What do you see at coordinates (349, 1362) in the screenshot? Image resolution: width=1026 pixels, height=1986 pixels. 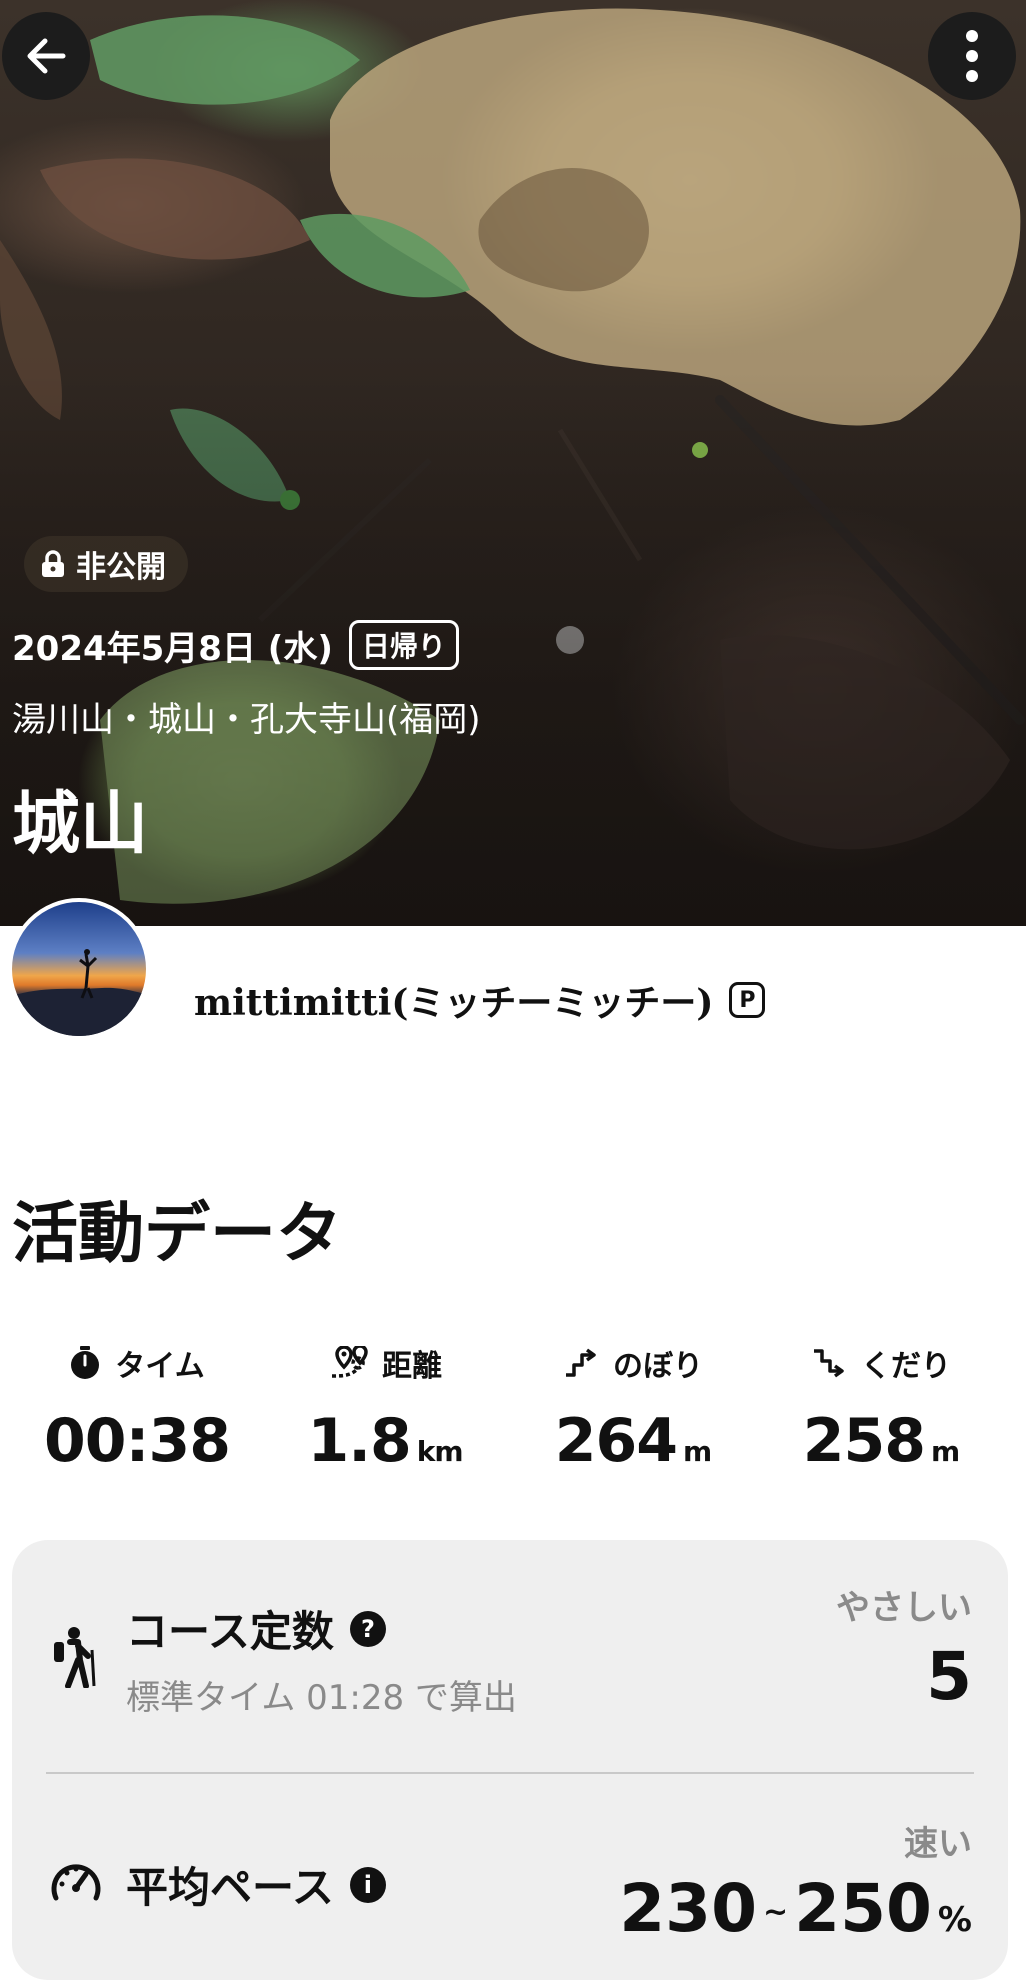 I see `route-pin-icon` at bounding box center [349, 1362].